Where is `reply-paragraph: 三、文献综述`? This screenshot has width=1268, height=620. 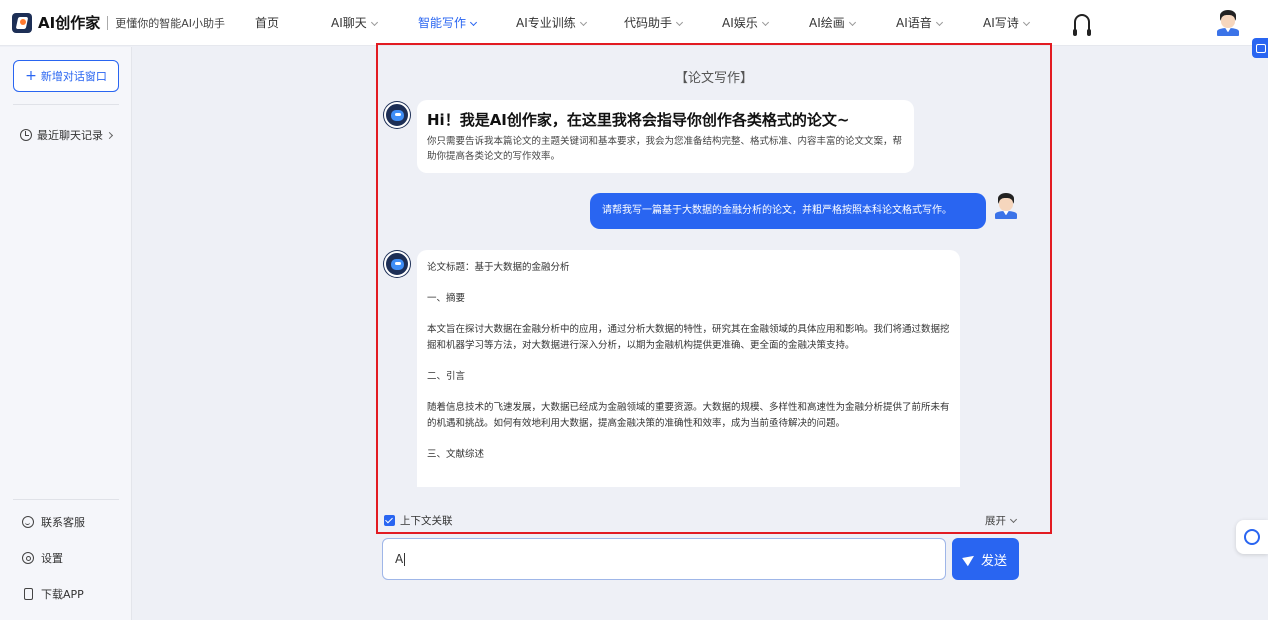 reply-paragraph: 三、文献综述 is located at coordinates (456, 454).